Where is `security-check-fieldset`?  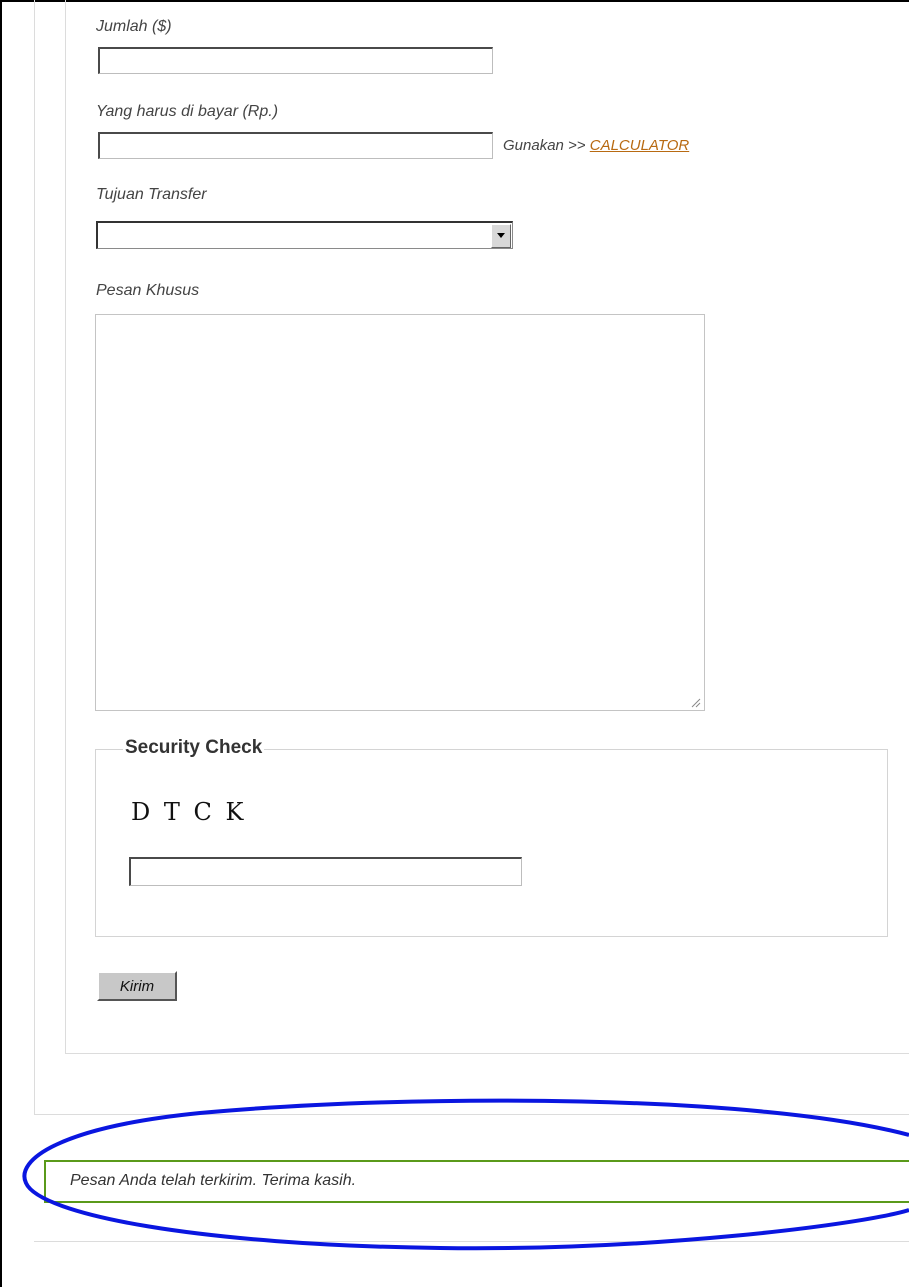 security-check-fieldset is located at coordinates (491, 843).